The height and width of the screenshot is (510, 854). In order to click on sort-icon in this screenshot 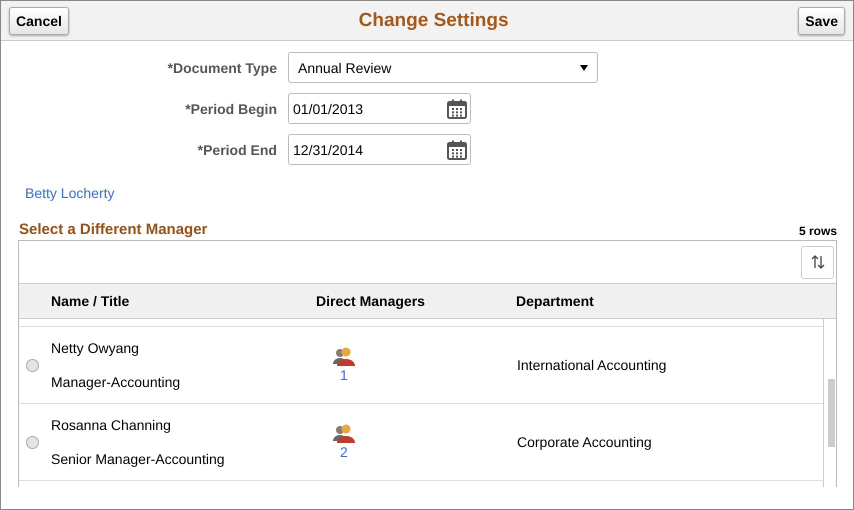, I will do `click(818, 262)`.